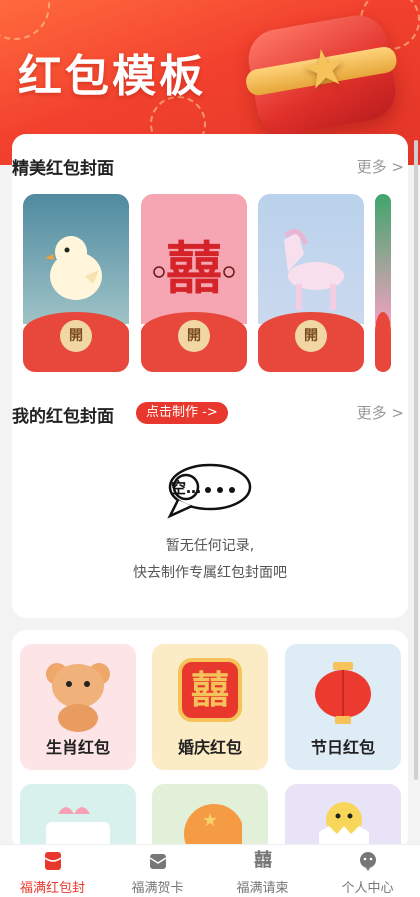  Describe the element at coordinates (112, 76) in the screenshot. I see `page-title: 红包模板` at that location.